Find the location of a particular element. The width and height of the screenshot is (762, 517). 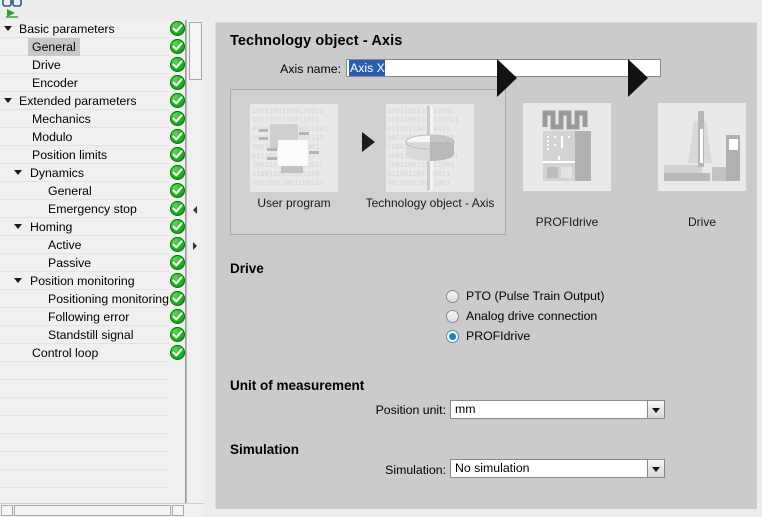

status-column is located at coordinates (177, 261).